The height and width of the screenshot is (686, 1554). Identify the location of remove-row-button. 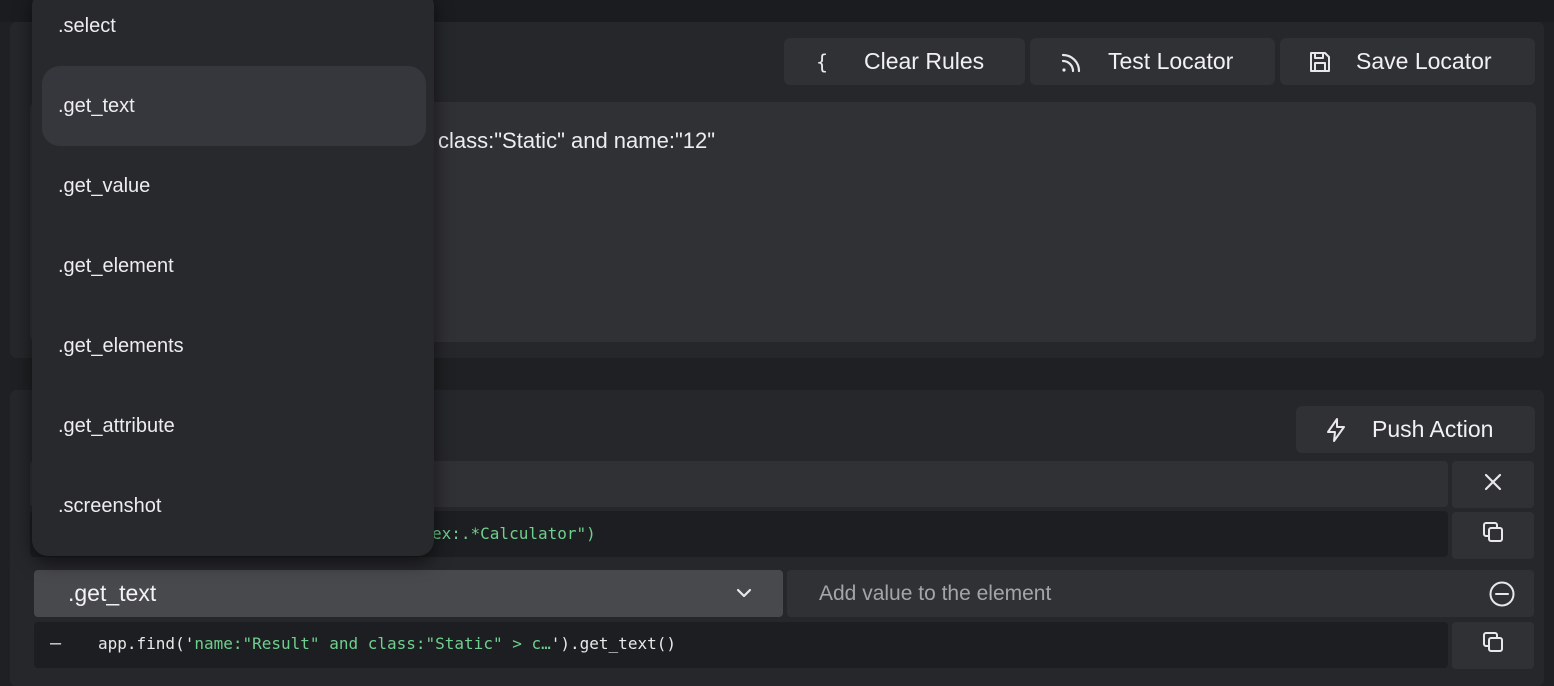
(1493, 484).